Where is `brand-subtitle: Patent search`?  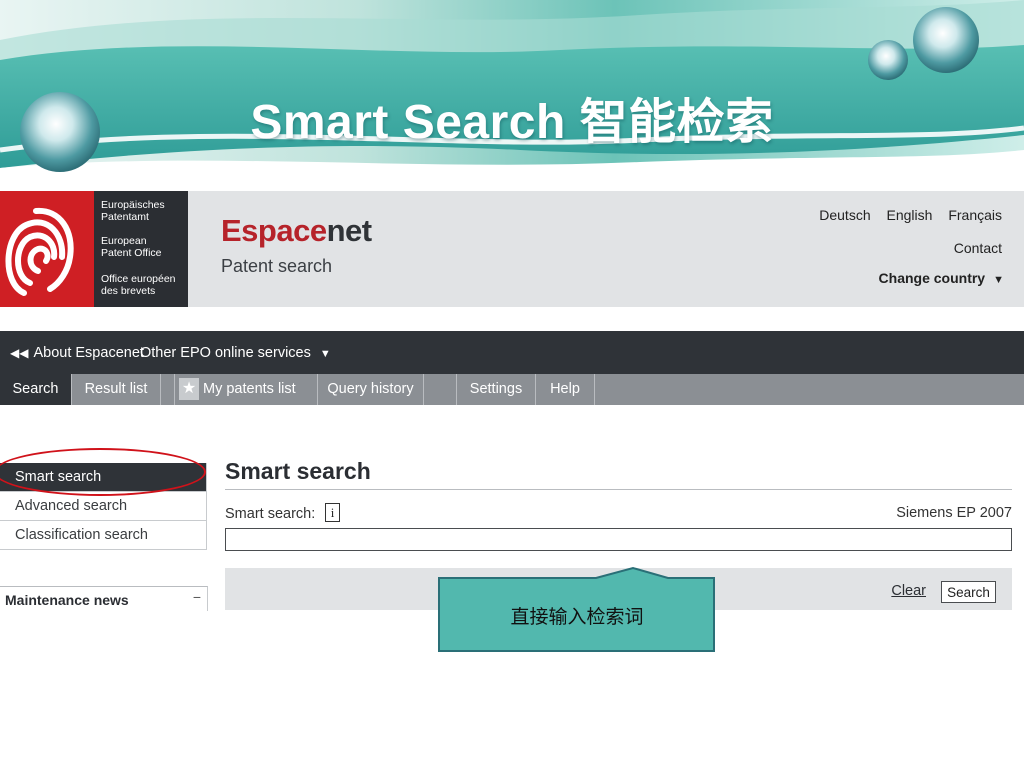 brand-subtitle: Patent search is located at coordinates (277, 266).